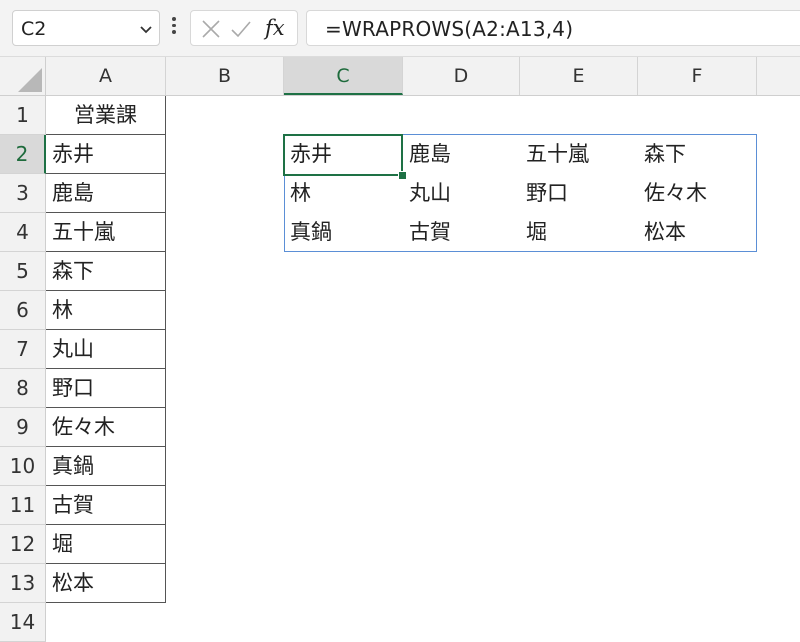 This screenshot has width=800, height=642. What do you see at coordinates (23, 544) in the screenshot?
I see `row-header-12: 12` at bounding box center [23, 544].